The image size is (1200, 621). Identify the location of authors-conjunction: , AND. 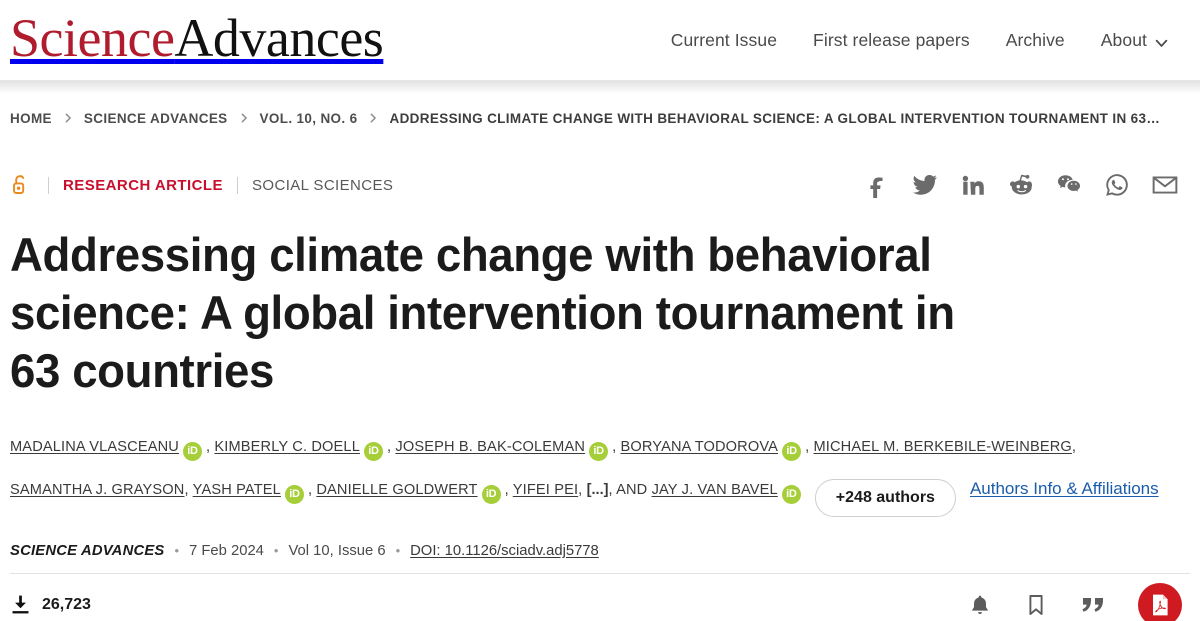
(630, 490).